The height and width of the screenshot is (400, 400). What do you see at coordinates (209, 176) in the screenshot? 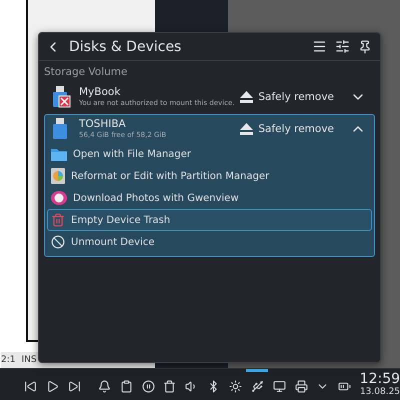
I see `device-action: Reformat or Edit with Partition Manager` at bounding box center [209, 176].